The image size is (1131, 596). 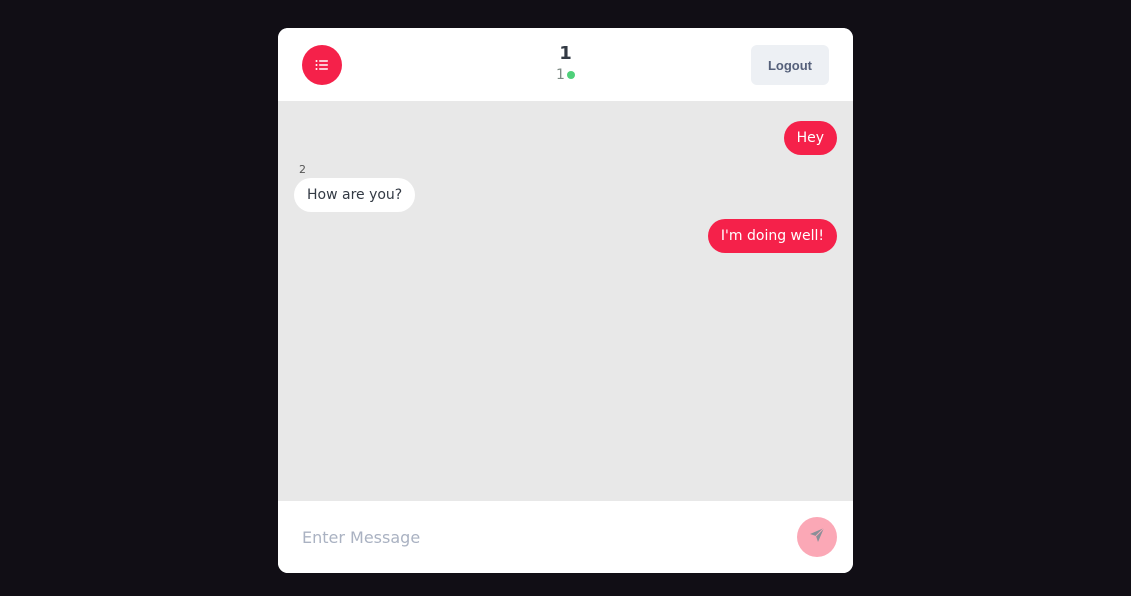 What do you see at coordinates (570, 75) in the screenshot?
I see `online-dot-icon` at bounding box center [570, 75].